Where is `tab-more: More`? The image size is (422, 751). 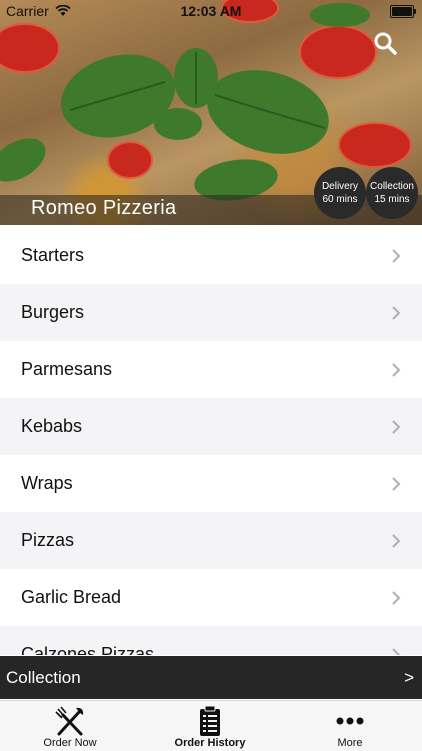 tab-more: More is located at coordinates (350, 726).